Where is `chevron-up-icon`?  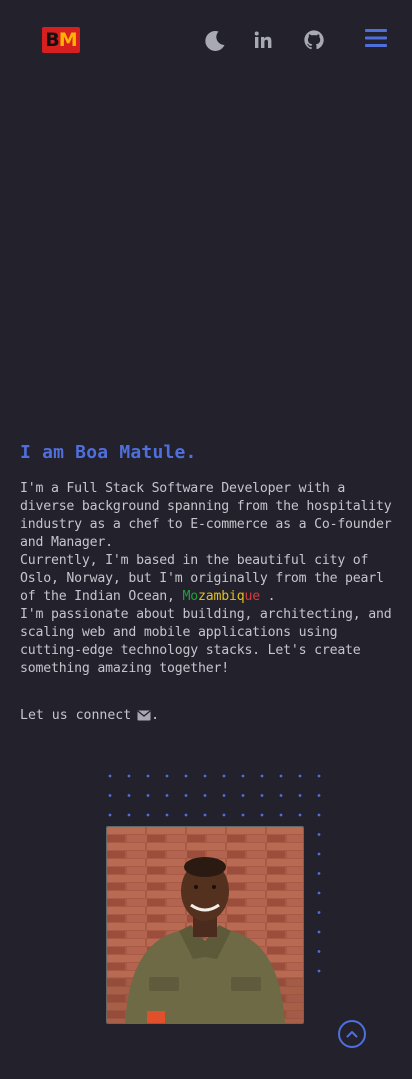 chevron-up-icon is located at coordinates (352, 1034).